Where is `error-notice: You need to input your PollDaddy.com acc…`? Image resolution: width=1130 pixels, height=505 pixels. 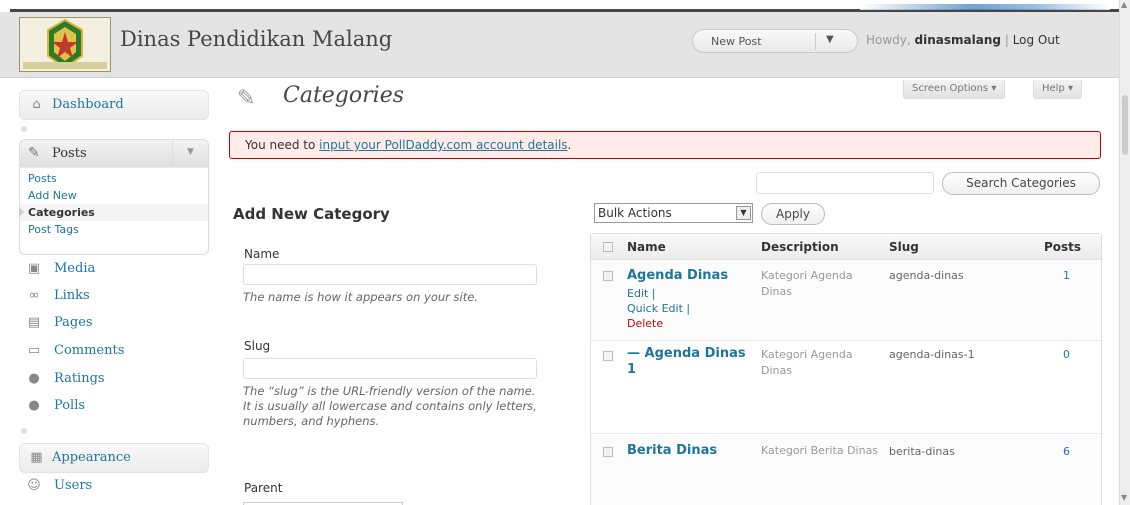
error-notice: You need to input your PollDaddy.com acc… is located at coordinates (665, 145).